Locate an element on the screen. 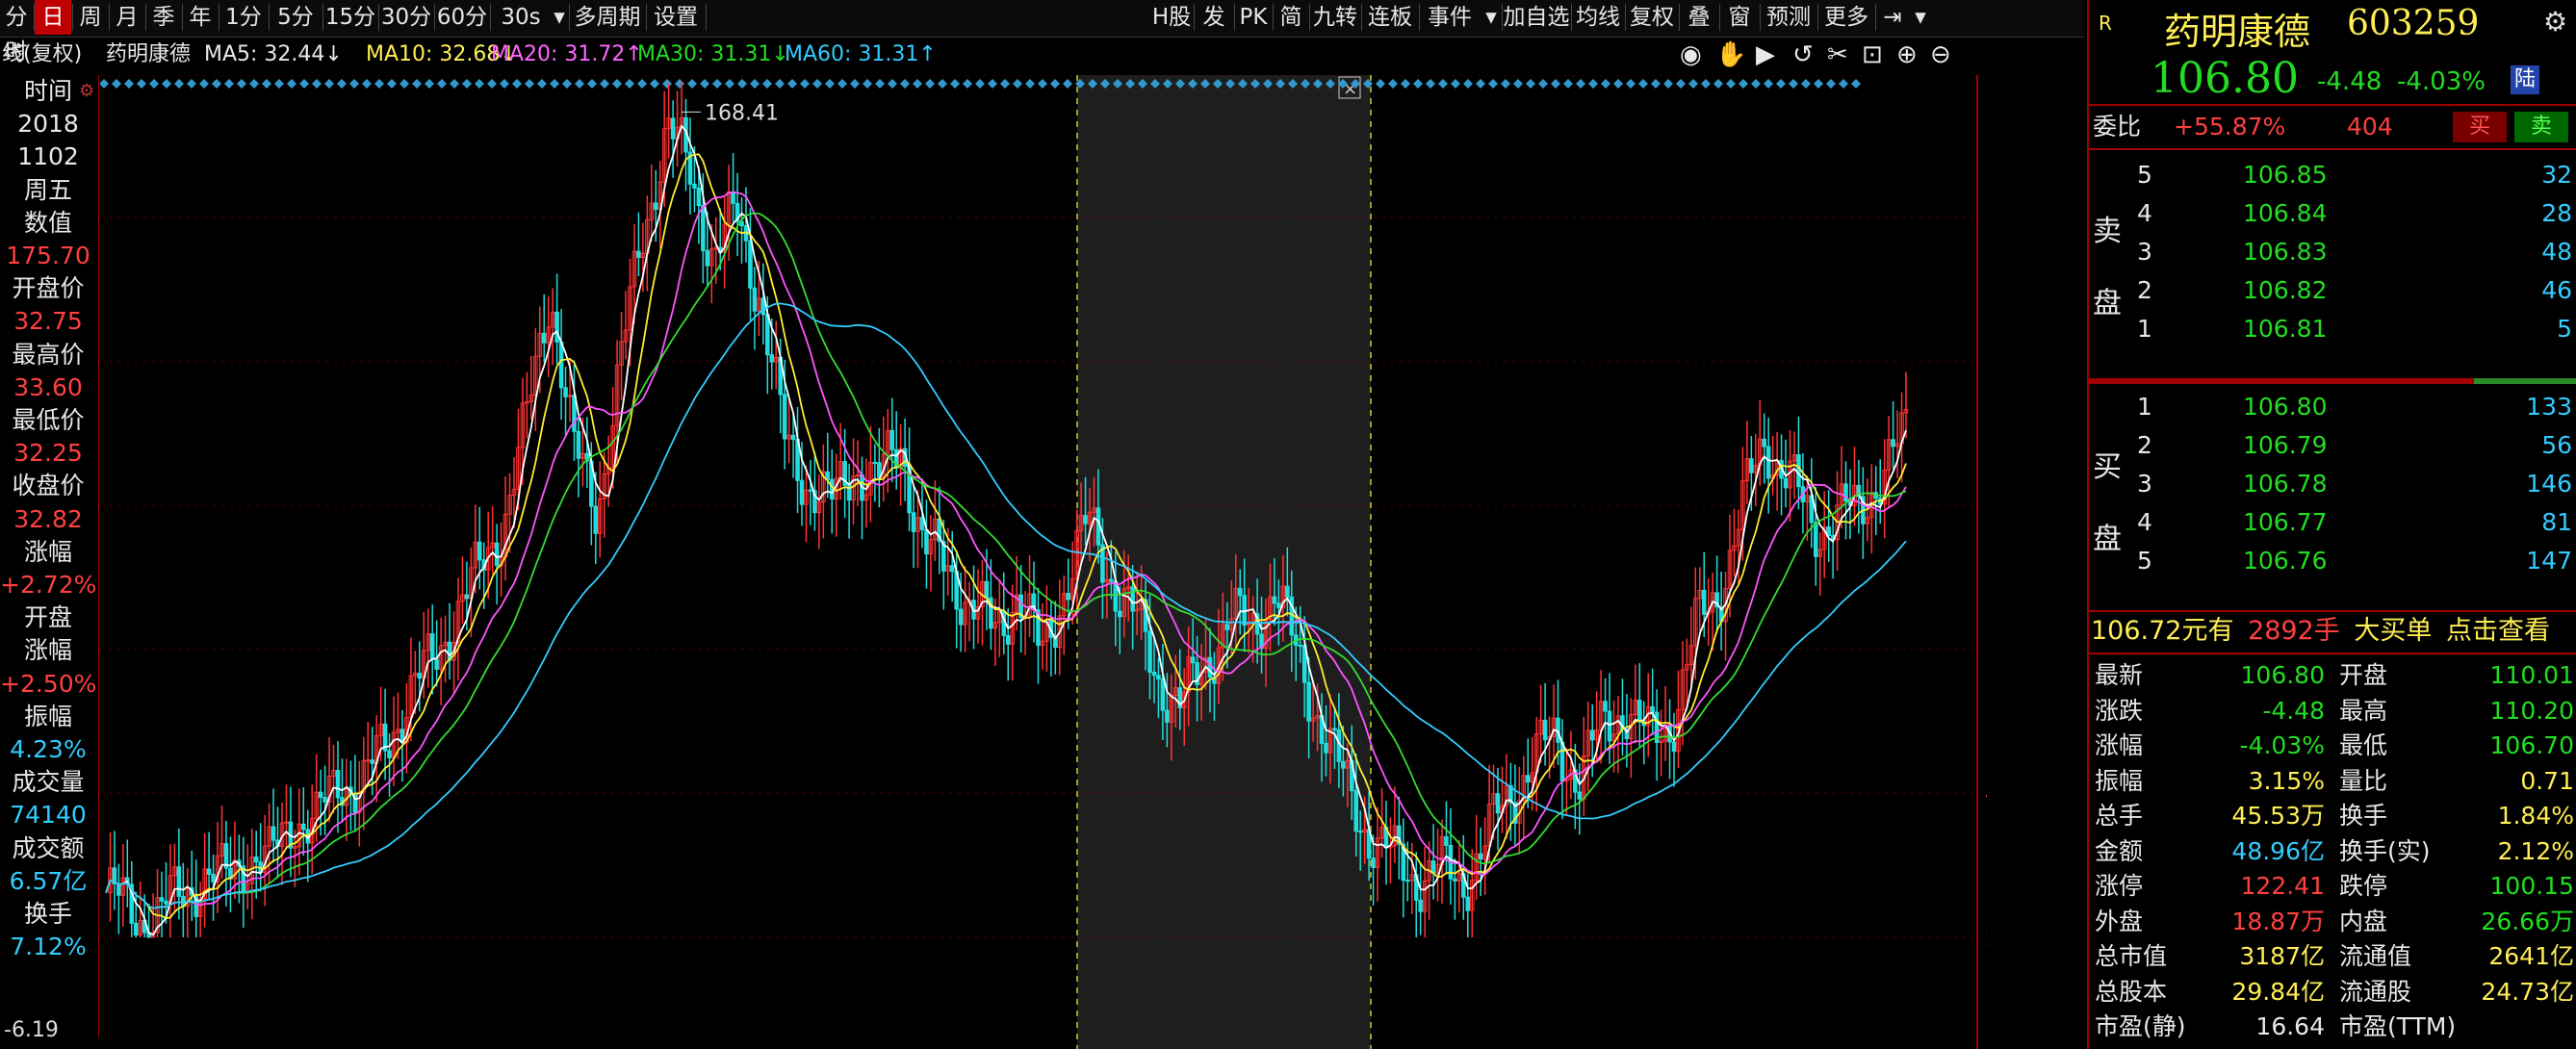  tool-button: 窗 is located at coordinates (1739, 17).